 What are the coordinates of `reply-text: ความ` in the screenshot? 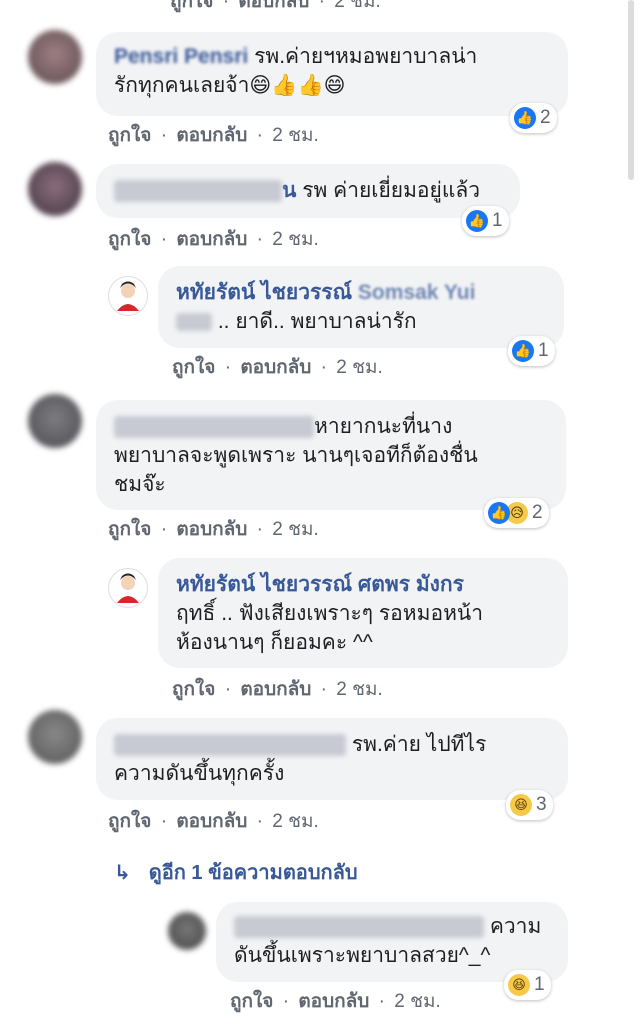 It's located at (513, 926).